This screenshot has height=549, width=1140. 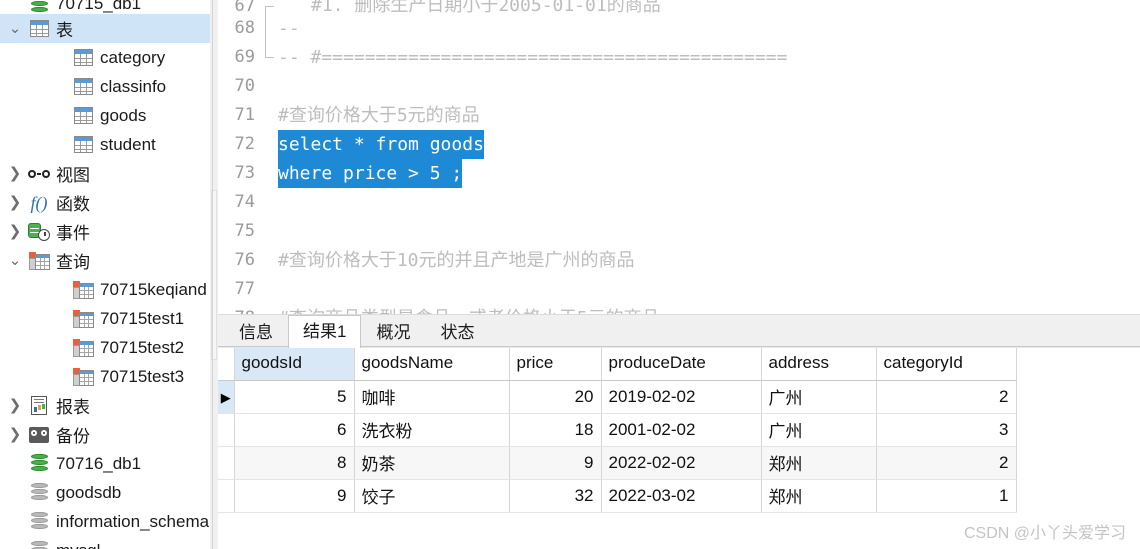 What do you see at coordinates (555, 496) in the screenshot?
I see `grid-cell-price: 32` at bounding box center [555, 496].